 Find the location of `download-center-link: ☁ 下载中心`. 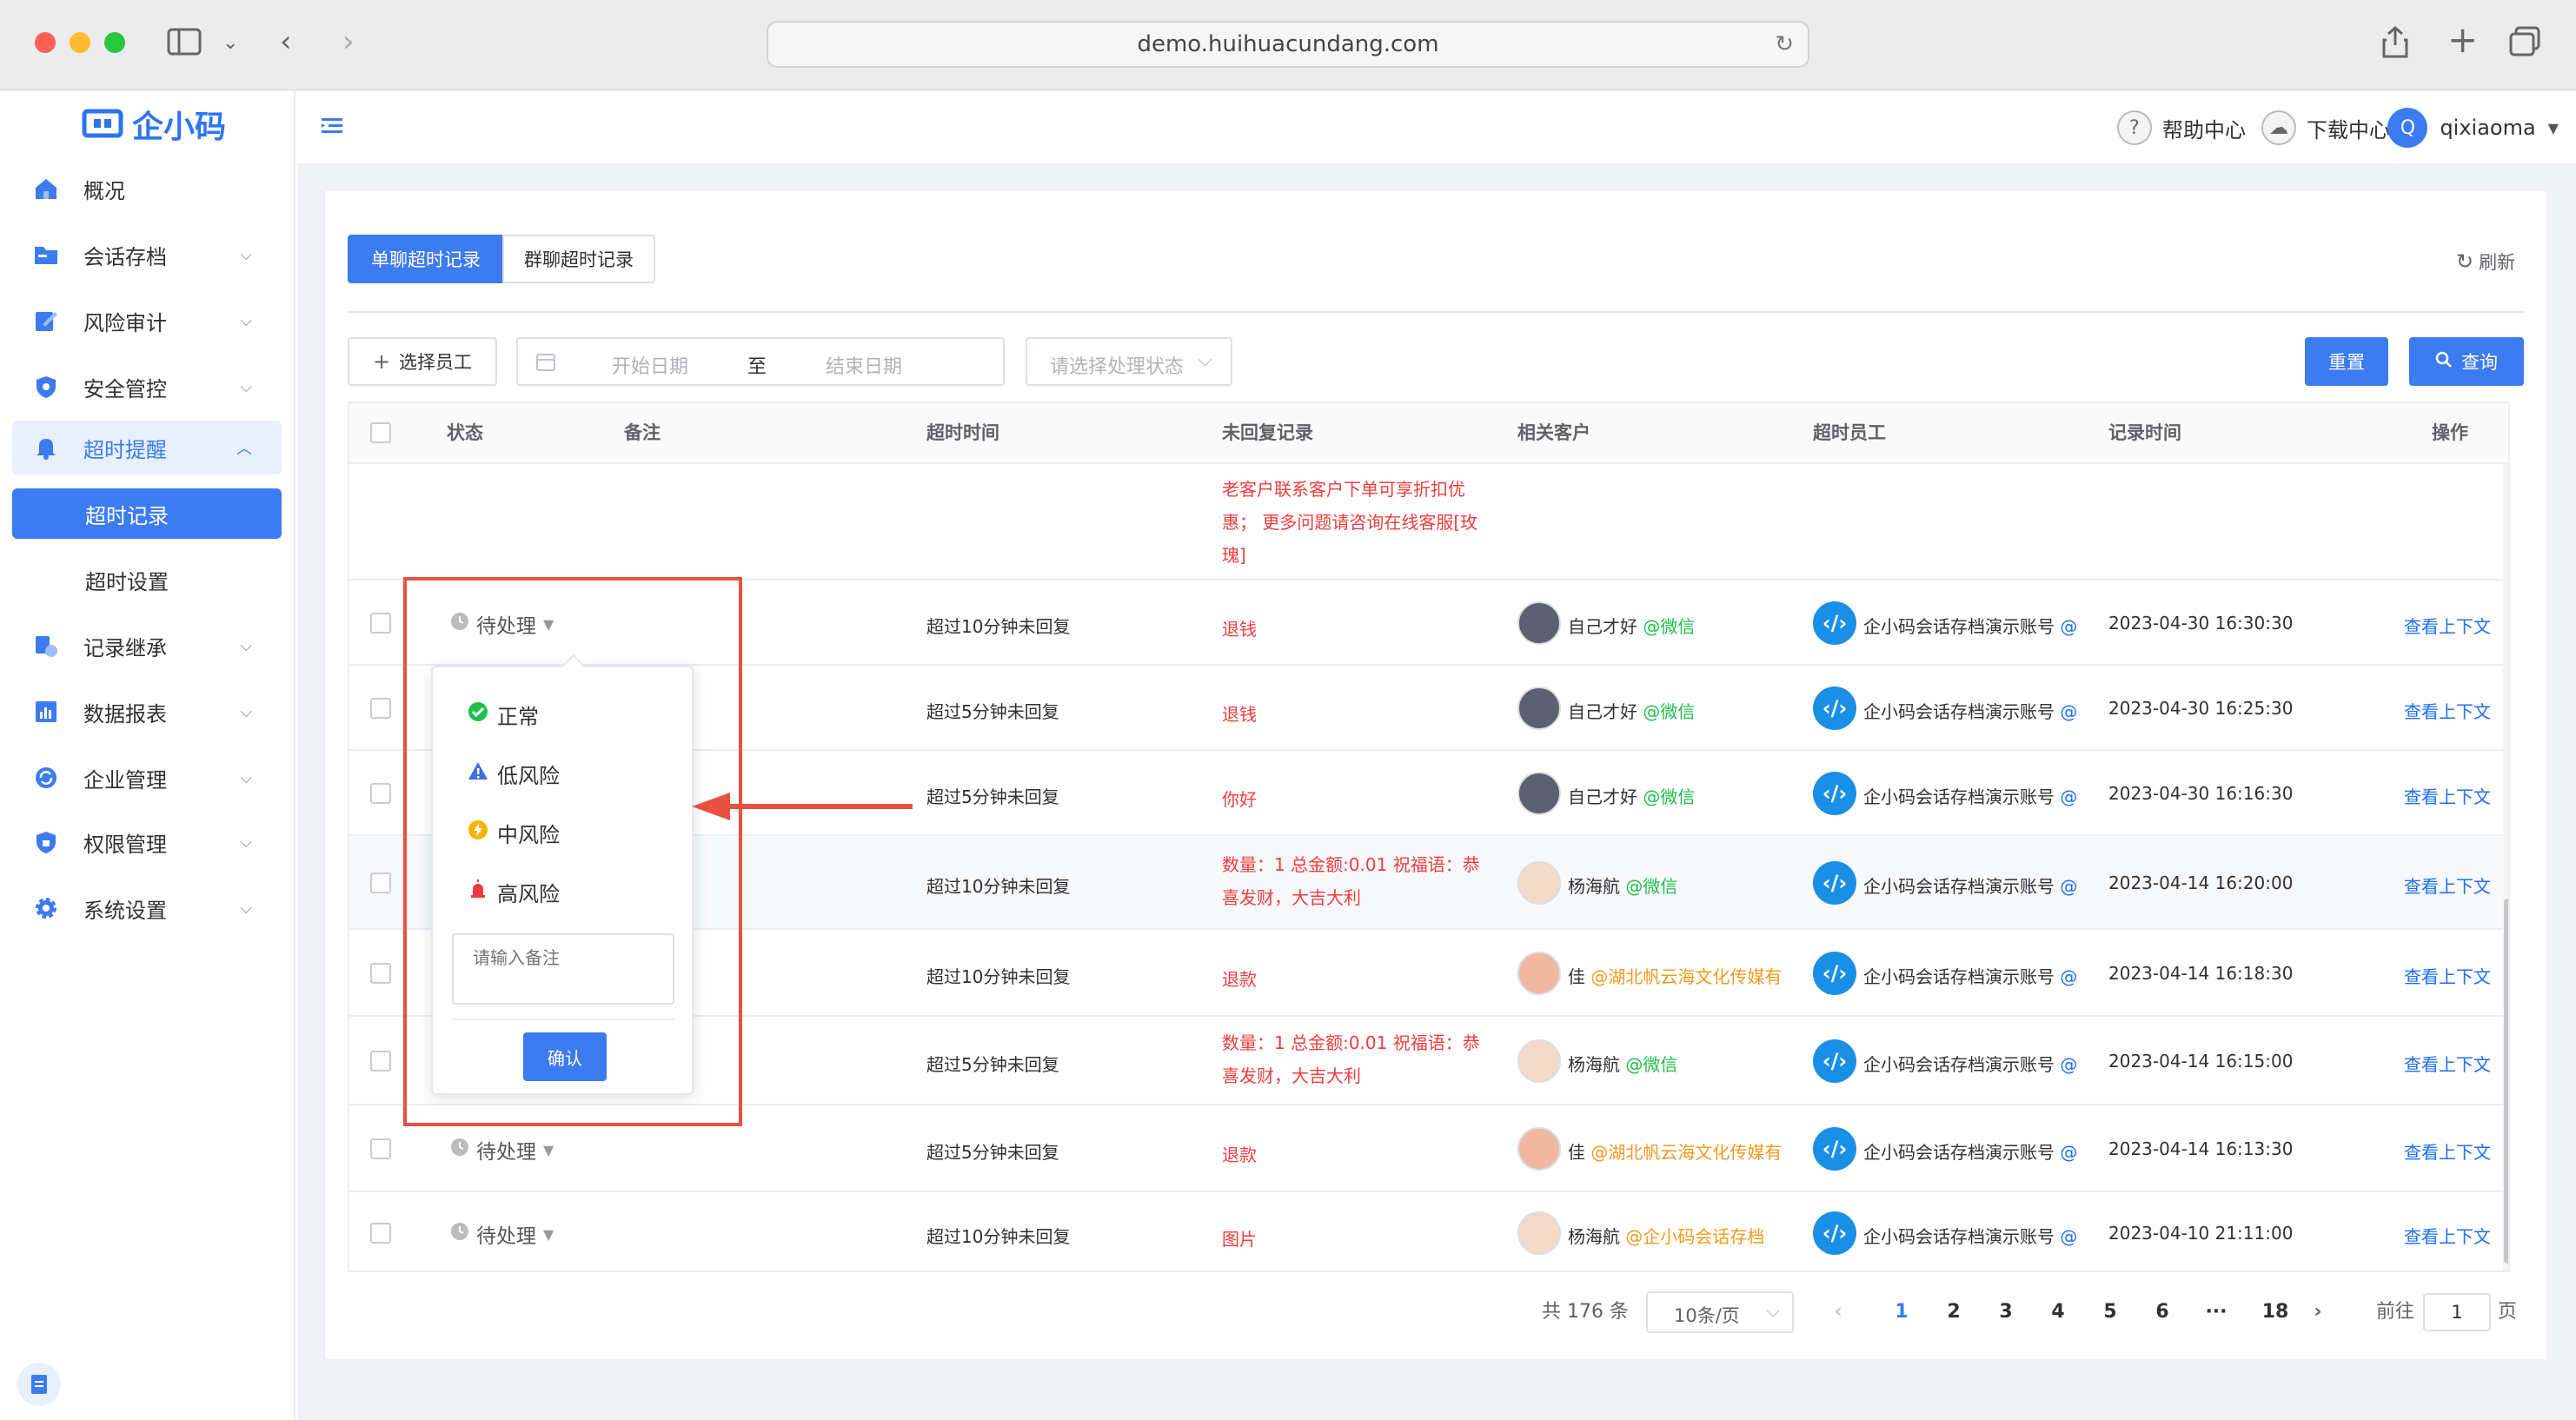

download-center-link: ☁ 下载中心 is located at coordinates (2325, 127).